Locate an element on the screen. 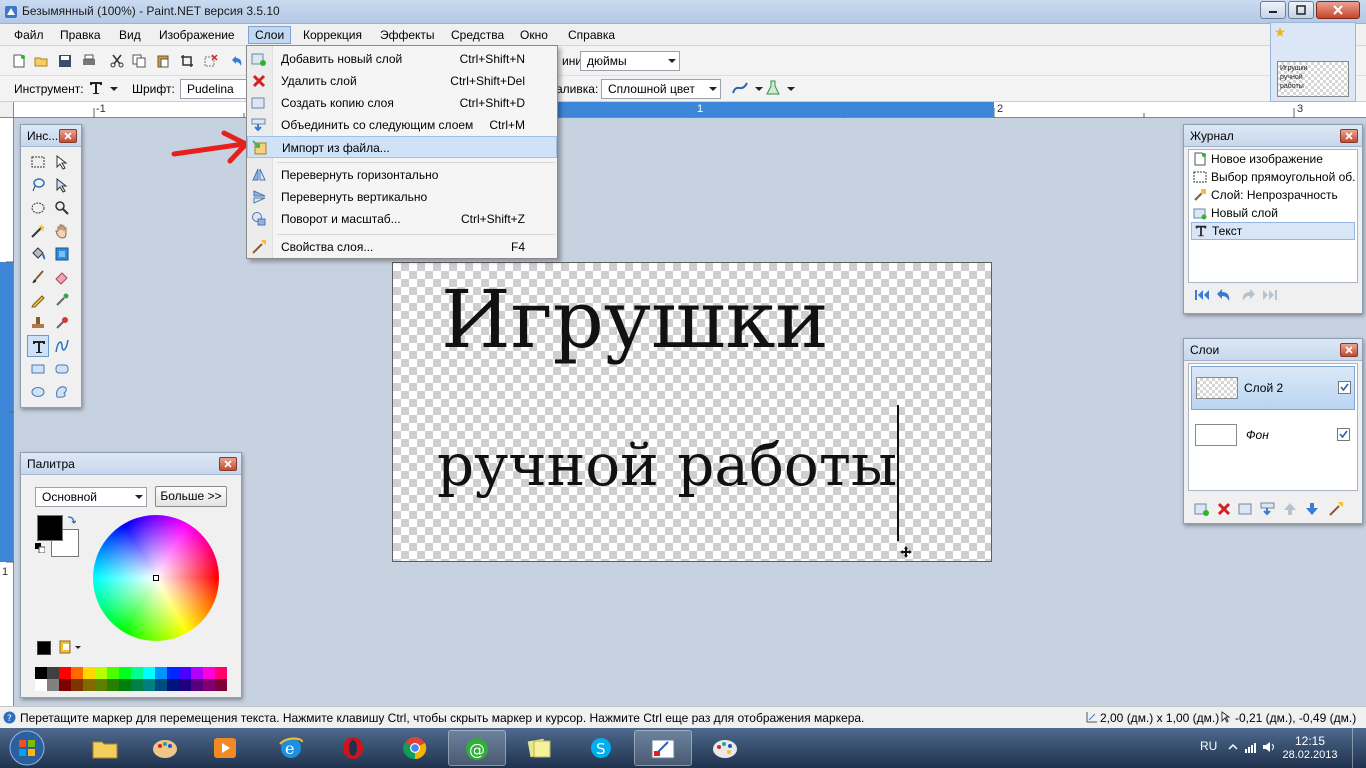 The height and width of the screenshot is (768, 1366). menu-window: Окно is located at coordinates (534, 35).